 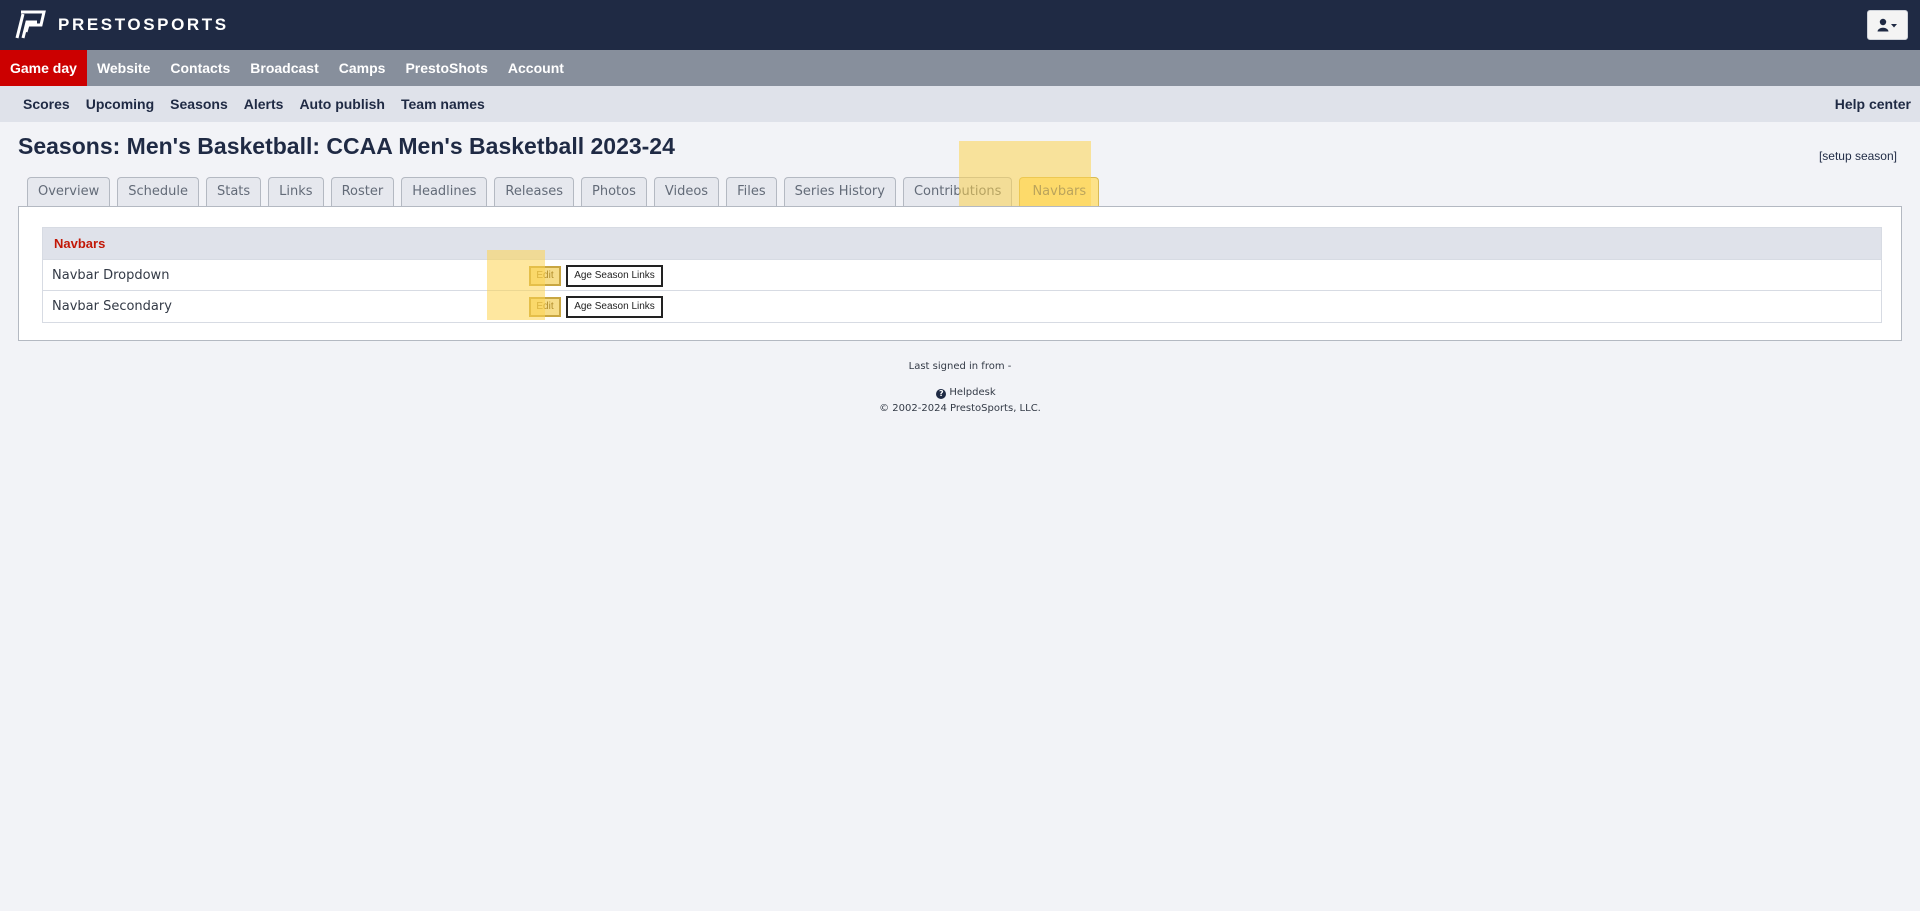 I want to click on main-nav-prestoshots: PrestoShots, so click(x=446, y=68).